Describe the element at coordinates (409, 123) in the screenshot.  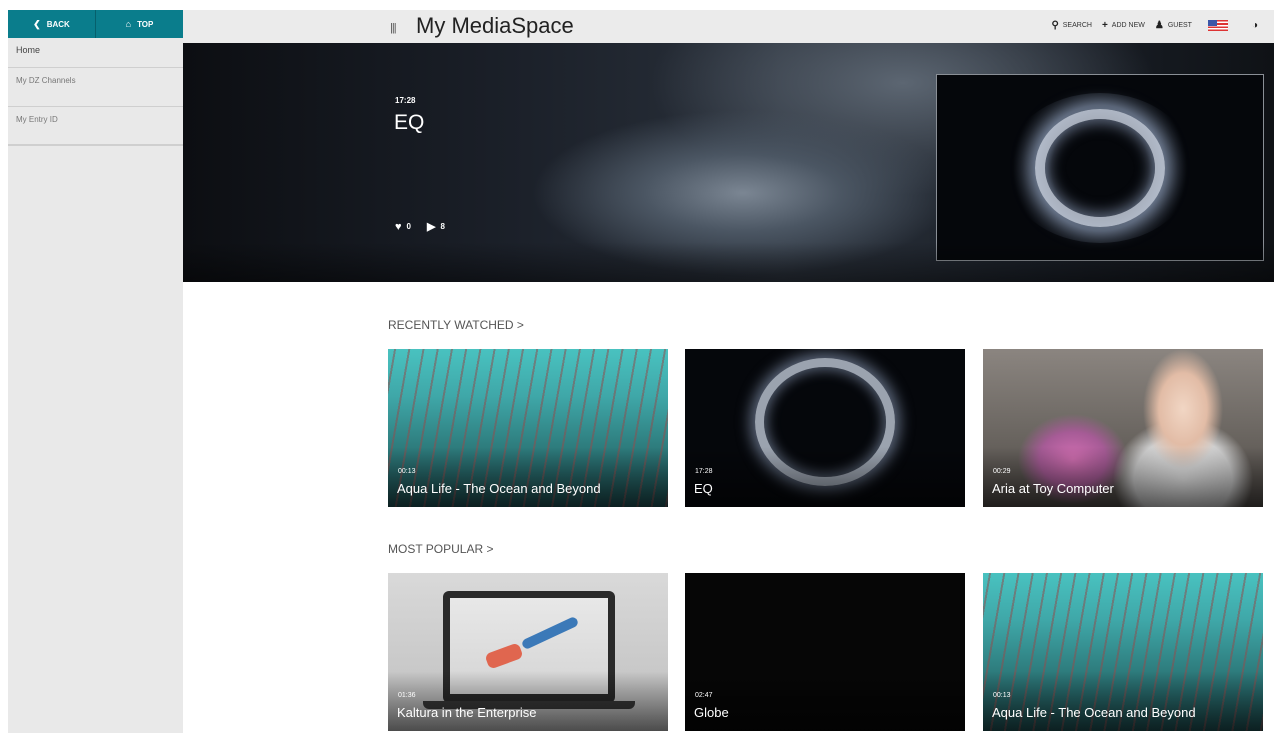
I see `hero-title: EQ` at that location.